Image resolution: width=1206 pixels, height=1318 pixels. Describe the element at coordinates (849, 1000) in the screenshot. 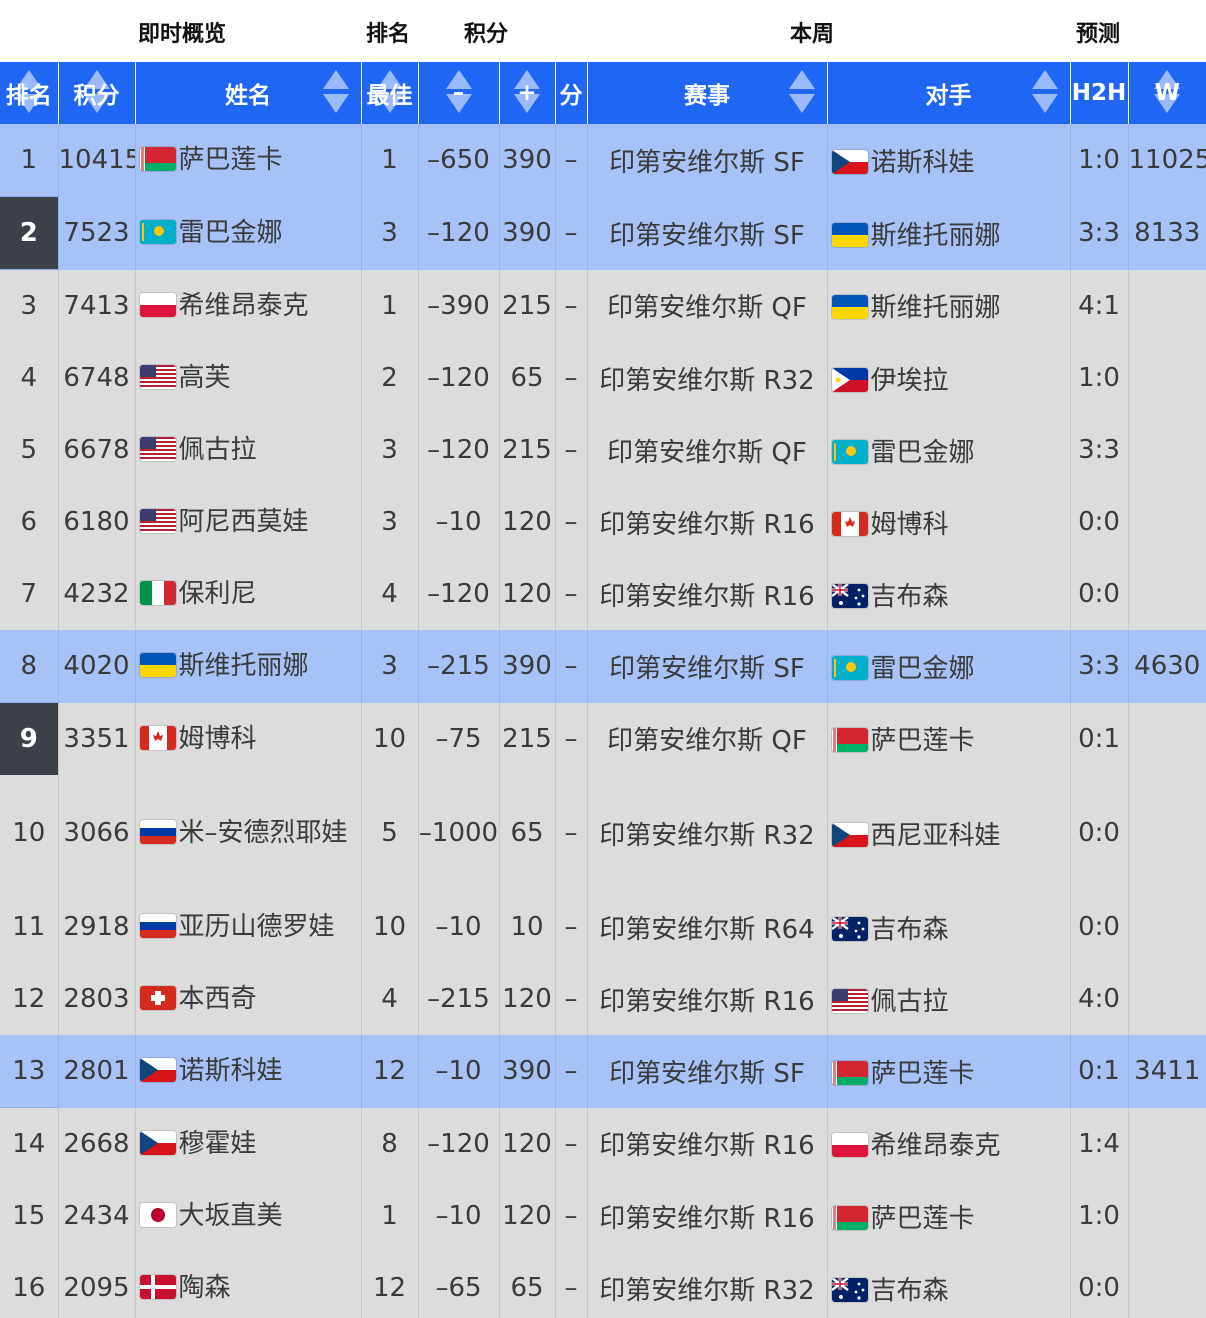

I see `usa-flag-icon` at that location.